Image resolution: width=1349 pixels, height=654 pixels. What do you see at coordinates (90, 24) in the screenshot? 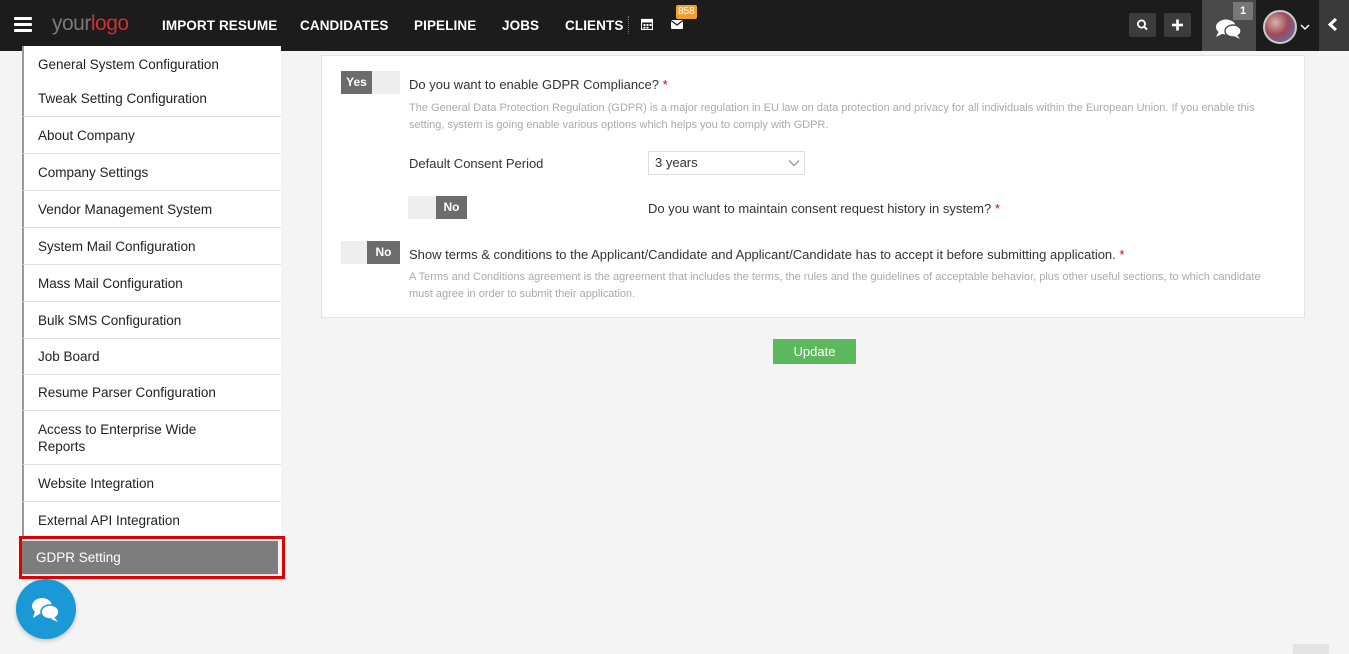
I see `logo: yourlogo` at bounding box center [90, 24].